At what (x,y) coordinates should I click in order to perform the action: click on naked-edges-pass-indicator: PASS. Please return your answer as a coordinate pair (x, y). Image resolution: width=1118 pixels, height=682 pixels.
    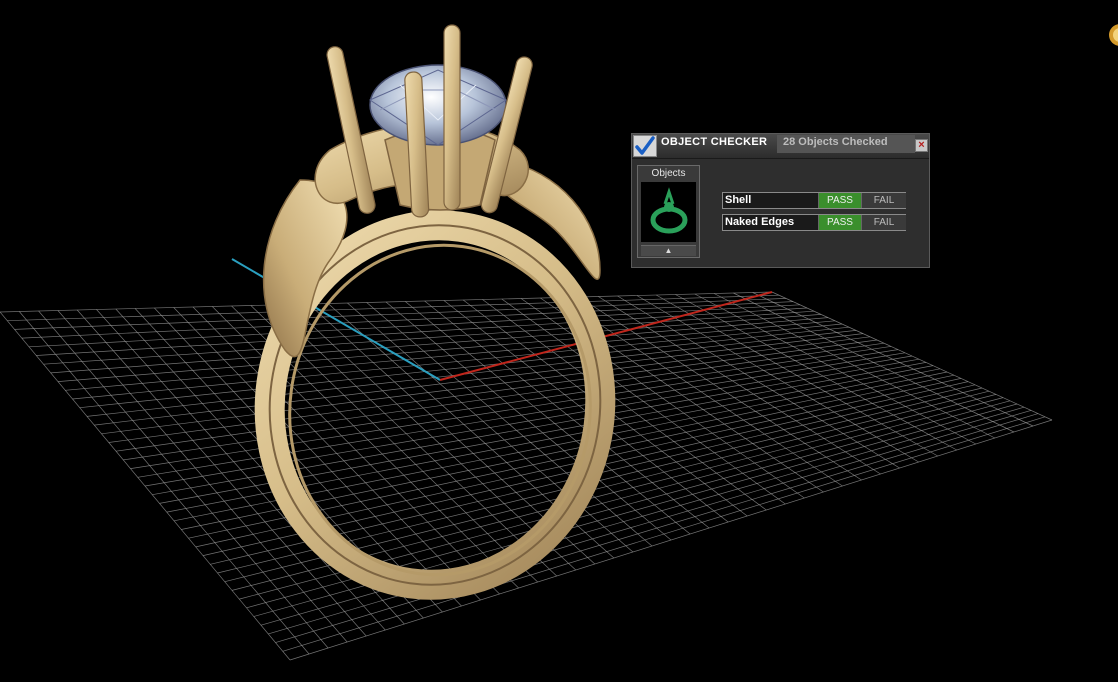
    Looking at the image, I should click on (839, 222).